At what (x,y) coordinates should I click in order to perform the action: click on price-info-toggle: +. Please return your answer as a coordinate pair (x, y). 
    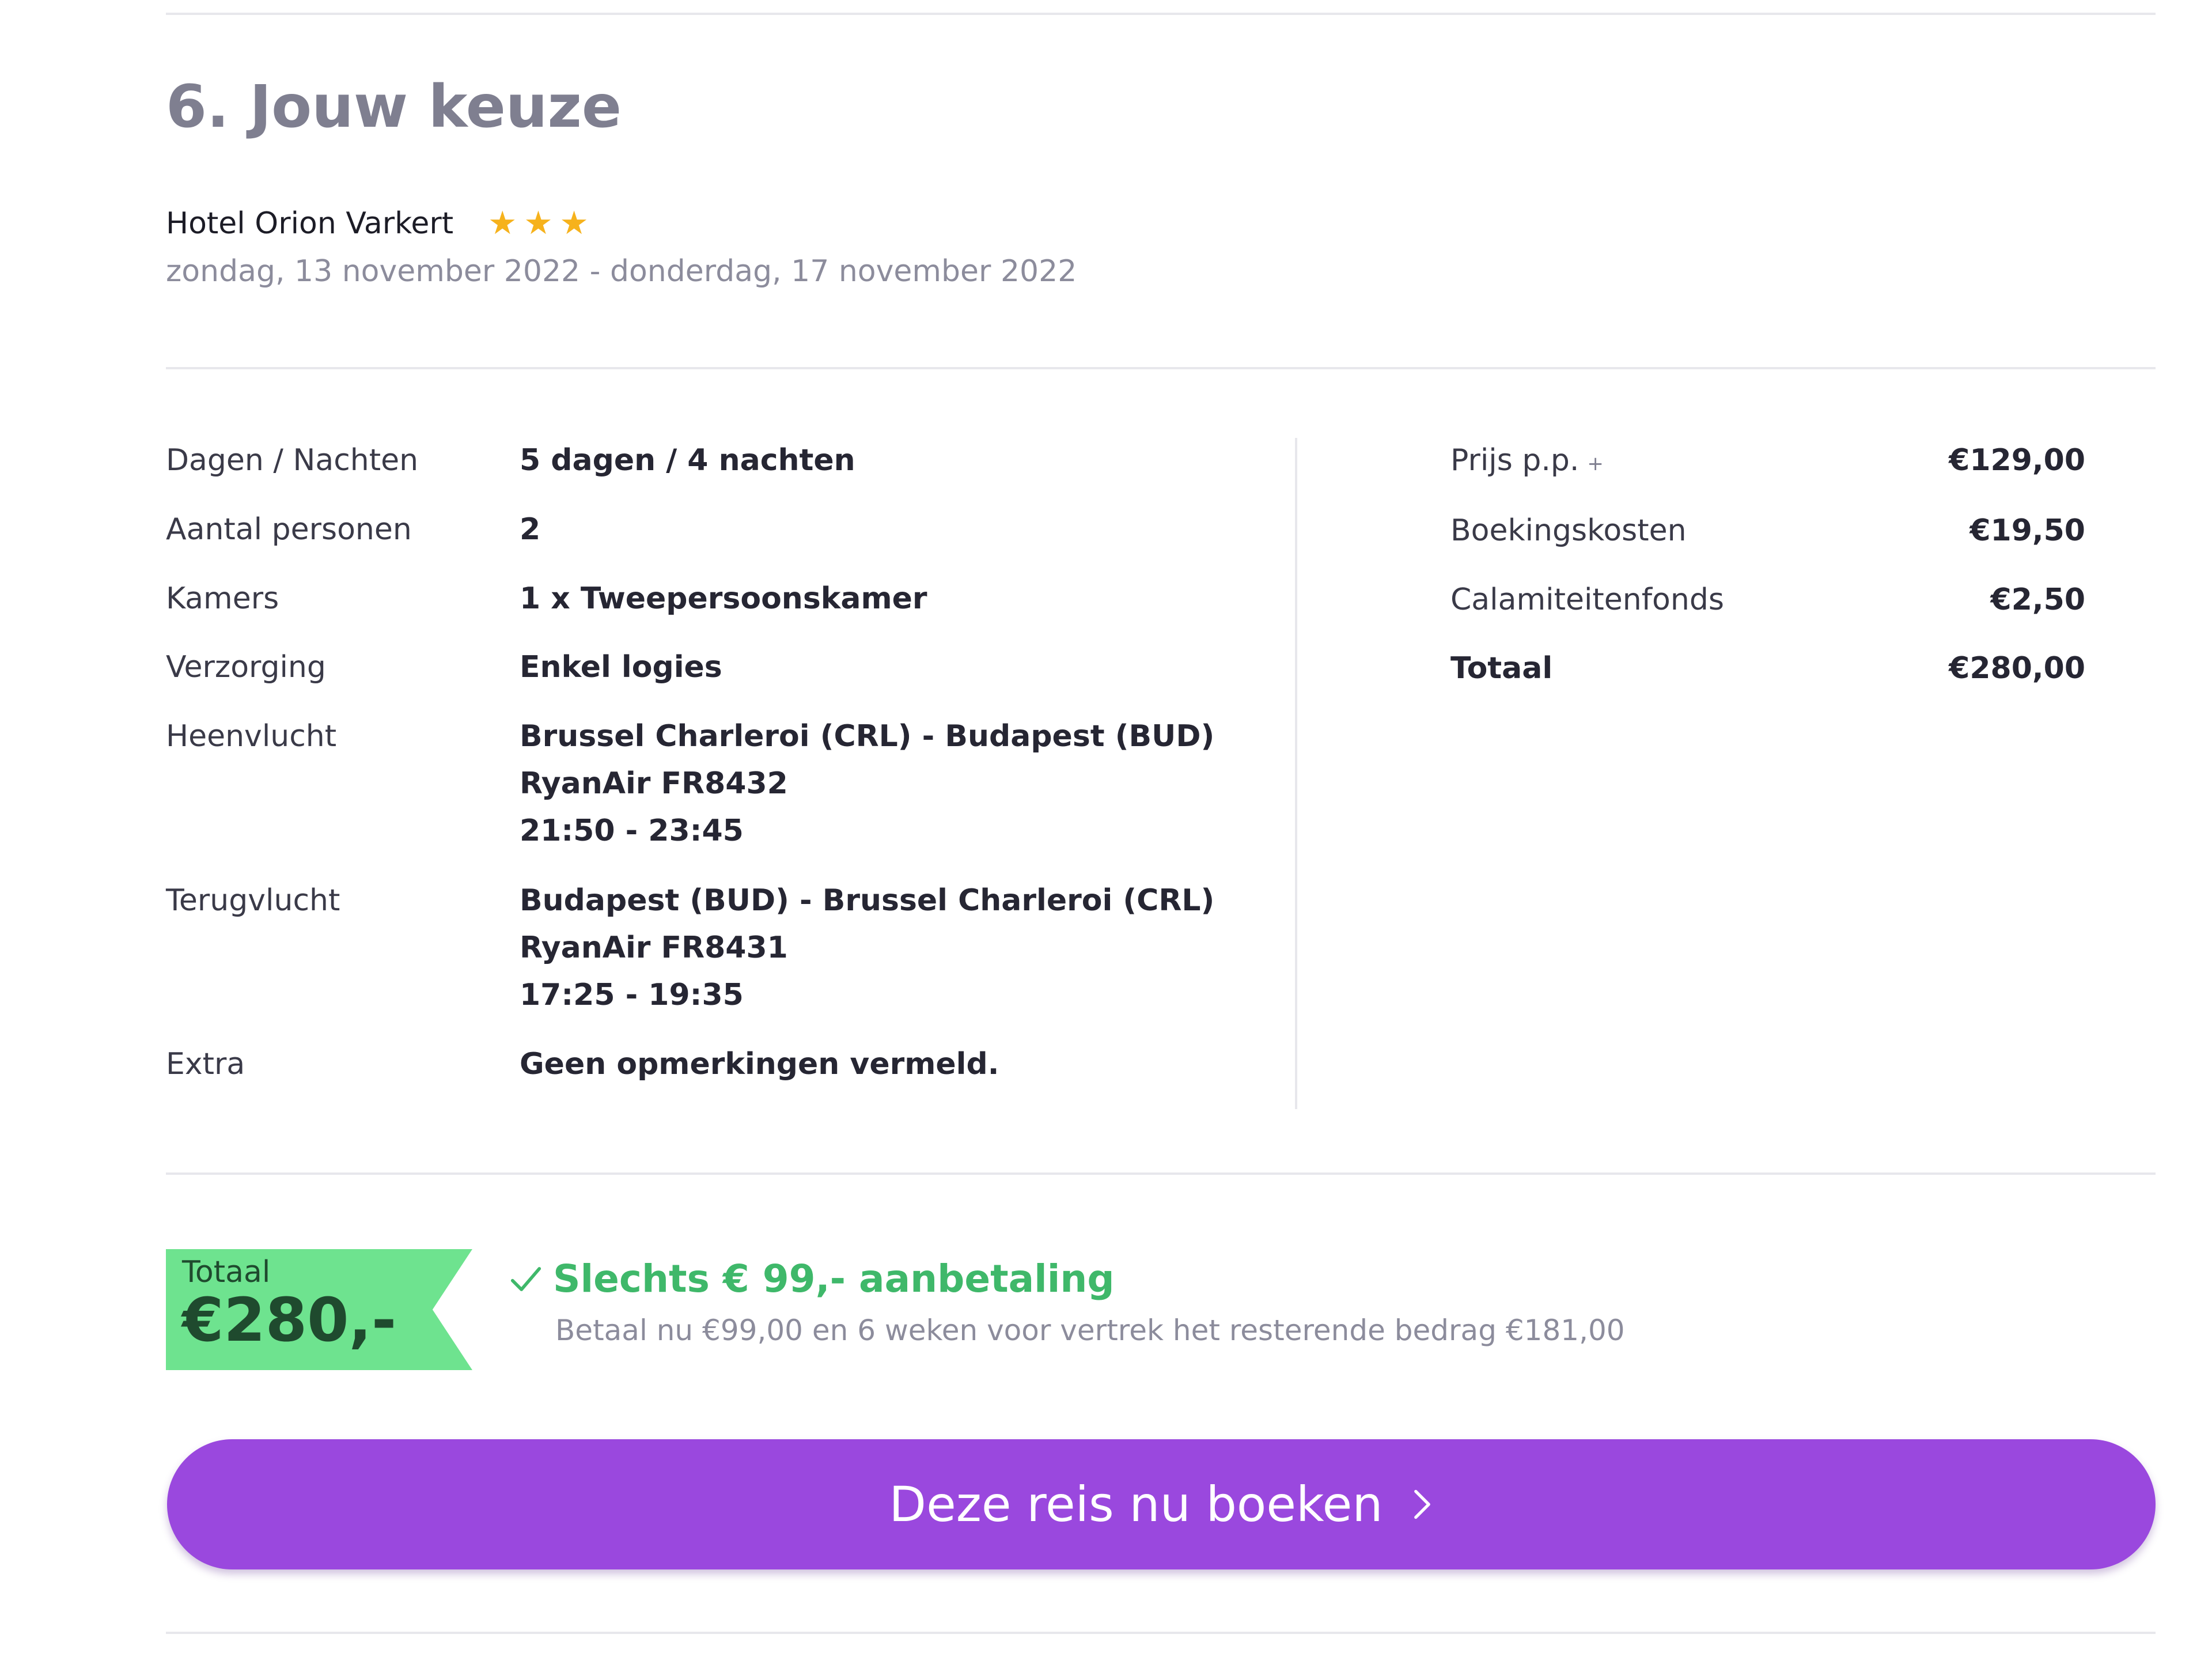
    Looking at the image, I should click on (1595, 463).